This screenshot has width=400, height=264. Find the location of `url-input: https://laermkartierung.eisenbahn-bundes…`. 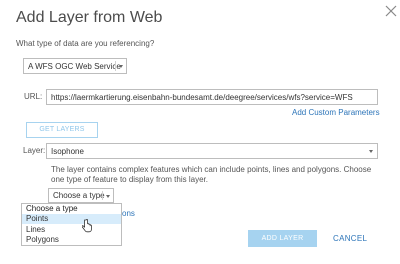

url-input: https://laermkartierung.eisenbahn-bundes… is located at coordinates (212, 97).